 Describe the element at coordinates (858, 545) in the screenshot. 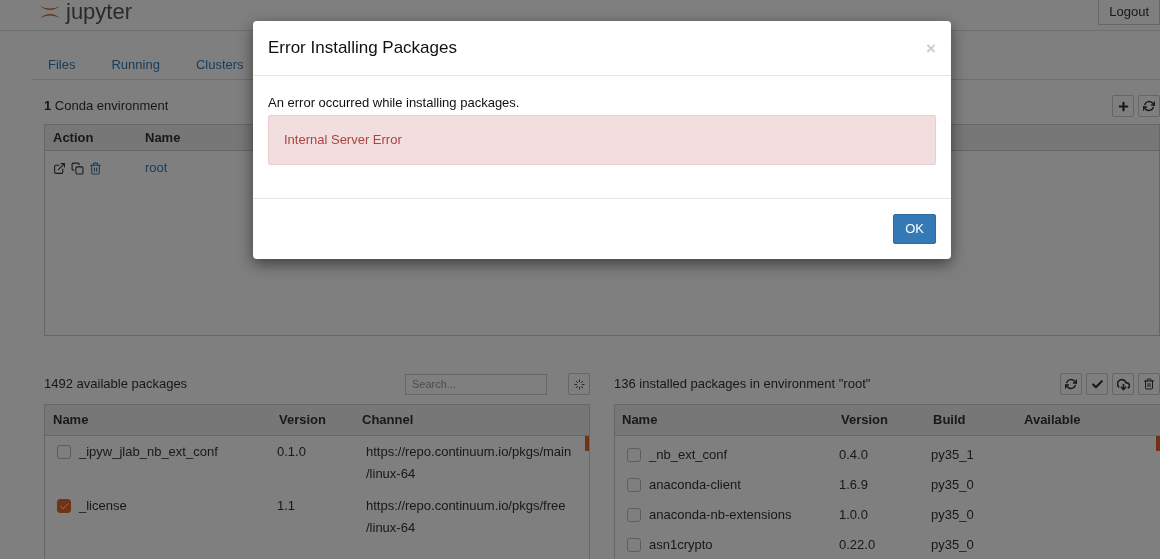

I see `package-version: 0.22.0` at that location.